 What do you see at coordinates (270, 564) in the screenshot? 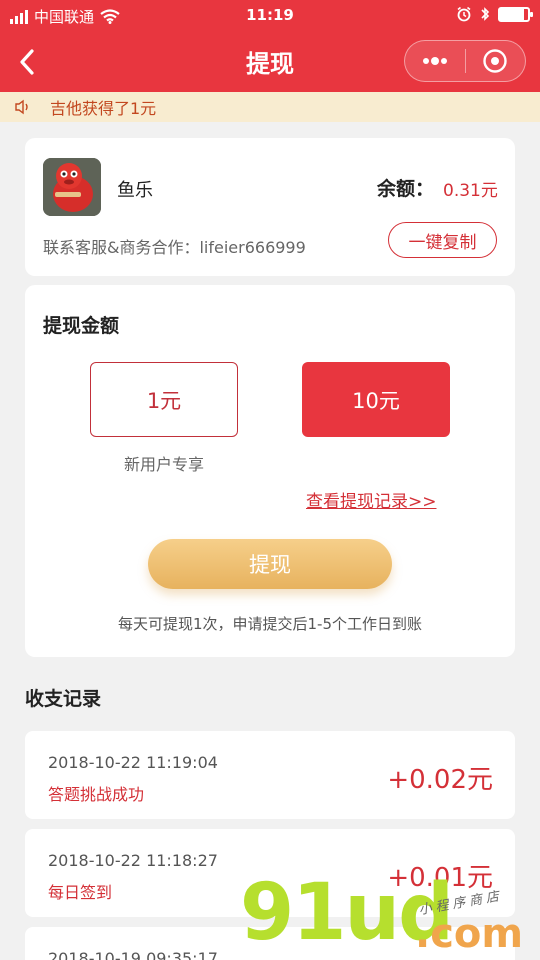
I see `withdraw-button: 提现` at bounding box center [270, 564].